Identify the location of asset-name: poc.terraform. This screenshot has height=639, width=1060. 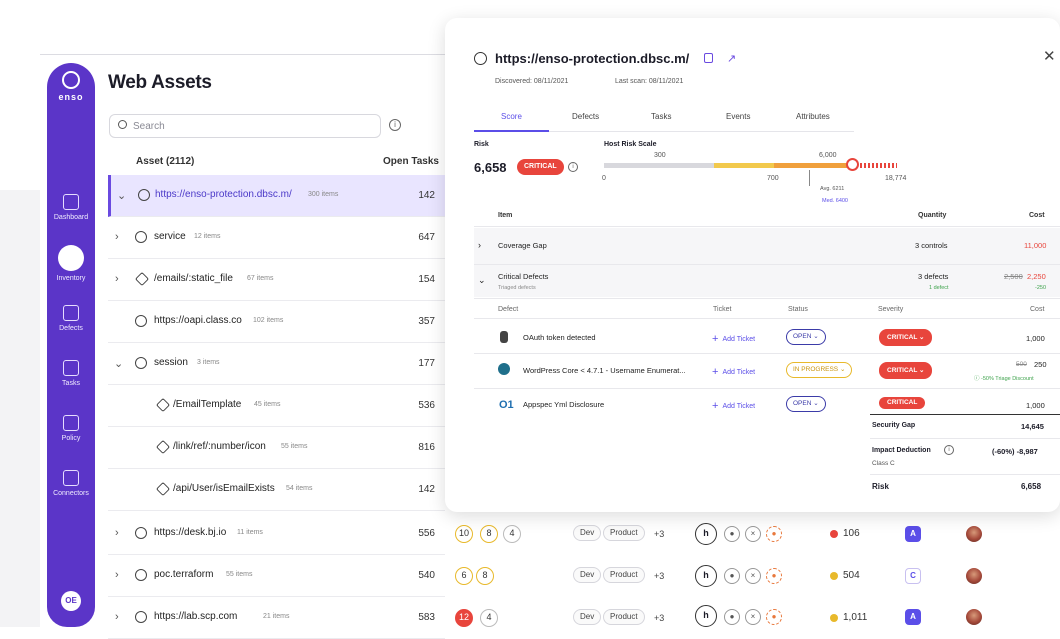
(183, 574).